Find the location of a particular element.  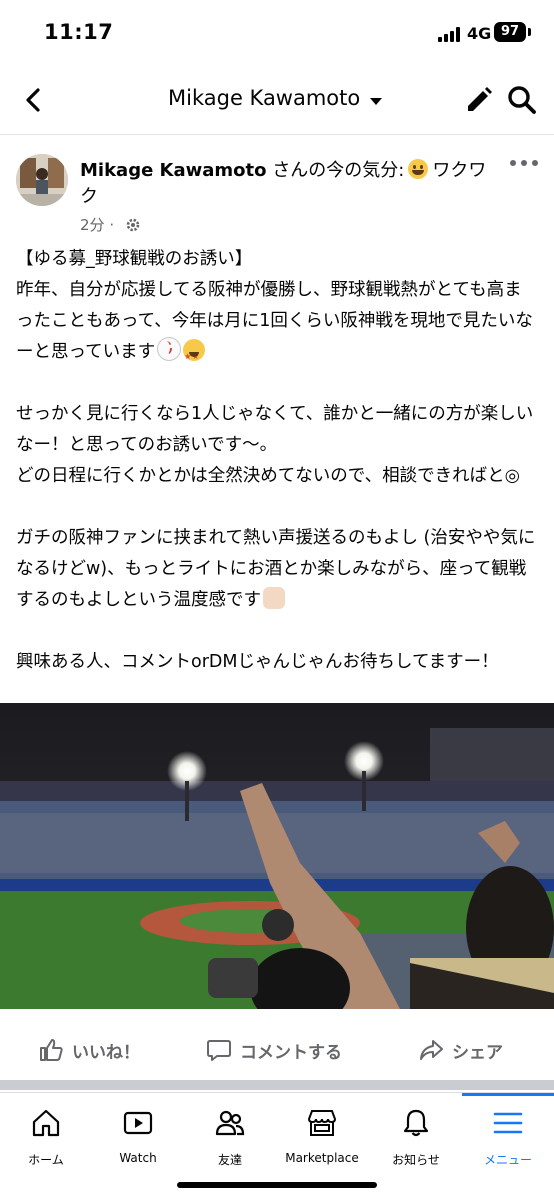

battery-icon: 97 is located at coordinates (510, 32).